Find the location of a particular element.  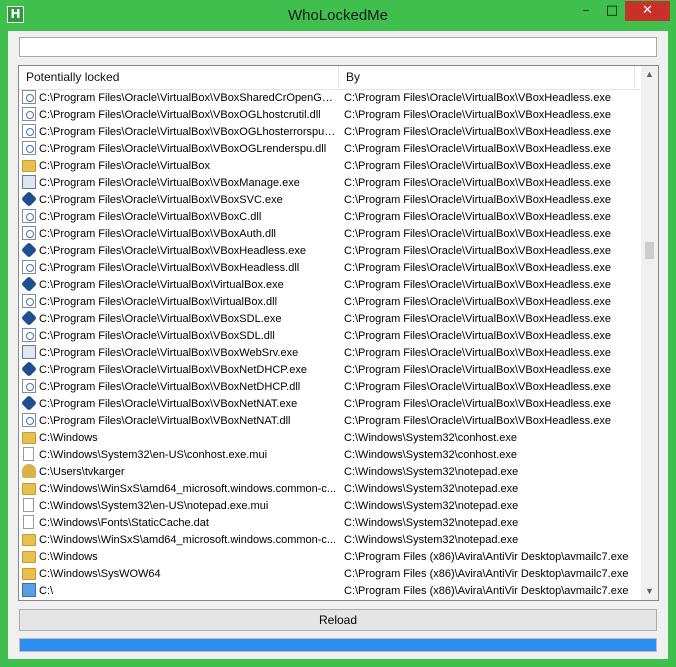

title-bar: H WhoLockedMe – □ ✕ is located at coordinates (338, 15).